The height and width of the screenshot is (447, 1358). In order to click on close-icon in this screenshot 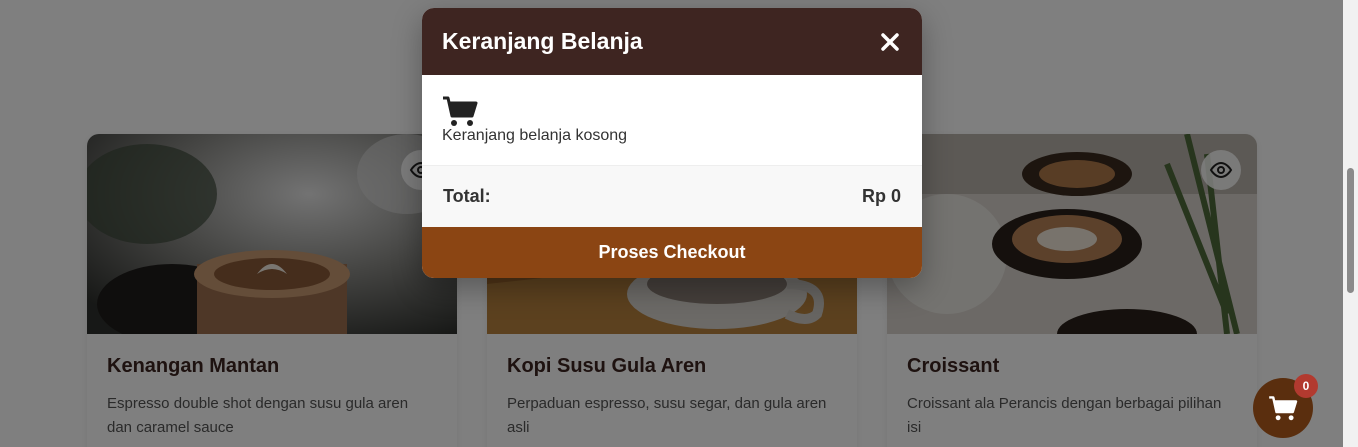, I will do `click(890, 41)`.